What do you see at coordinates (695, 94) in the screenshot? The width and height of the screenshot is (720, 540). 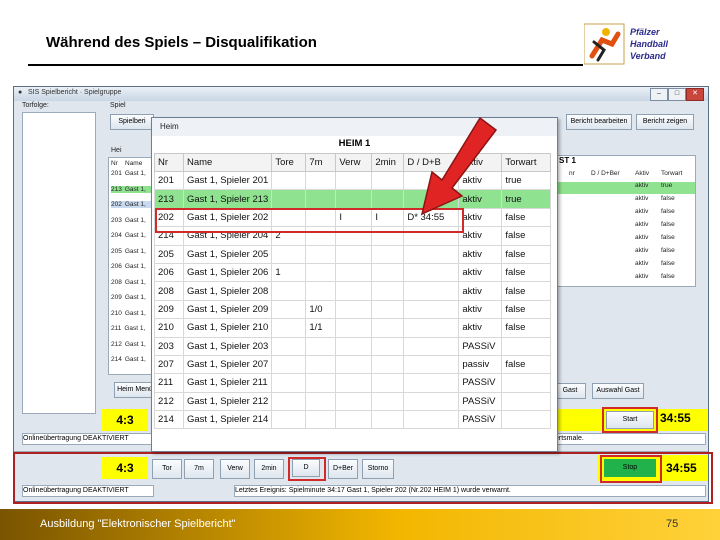 I see `close-button: ✕` at bounding box center [695, 94].